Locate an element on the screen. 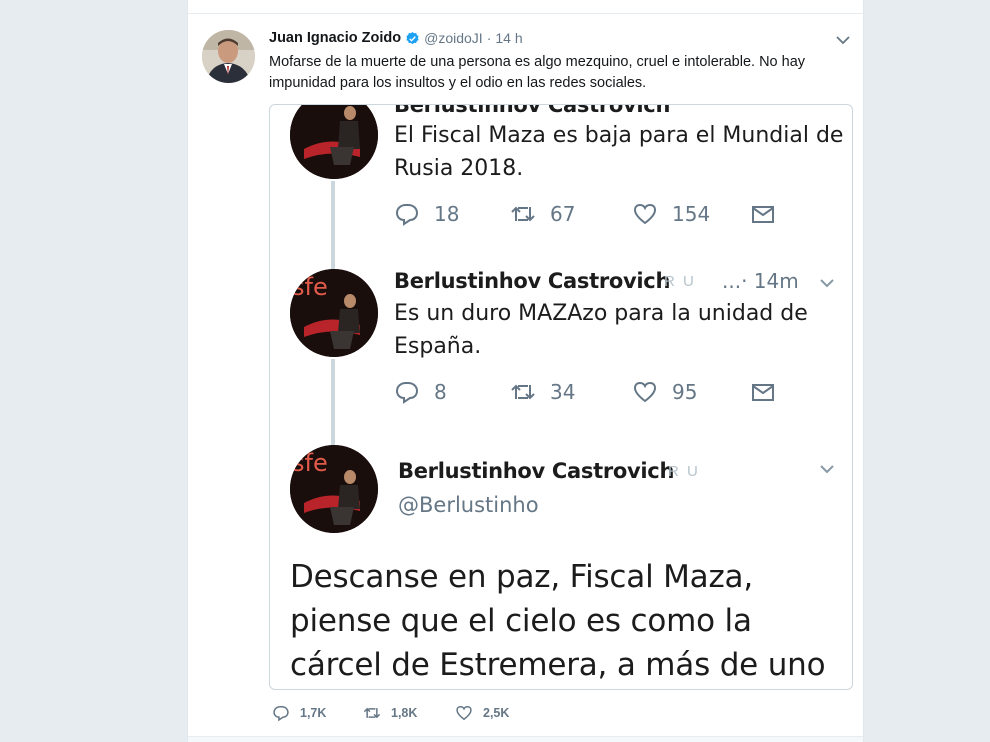 Image resolution: width=990 pixels, height=742 pixels. retweet-button: 1,8K is located at coordinates (390, 713).